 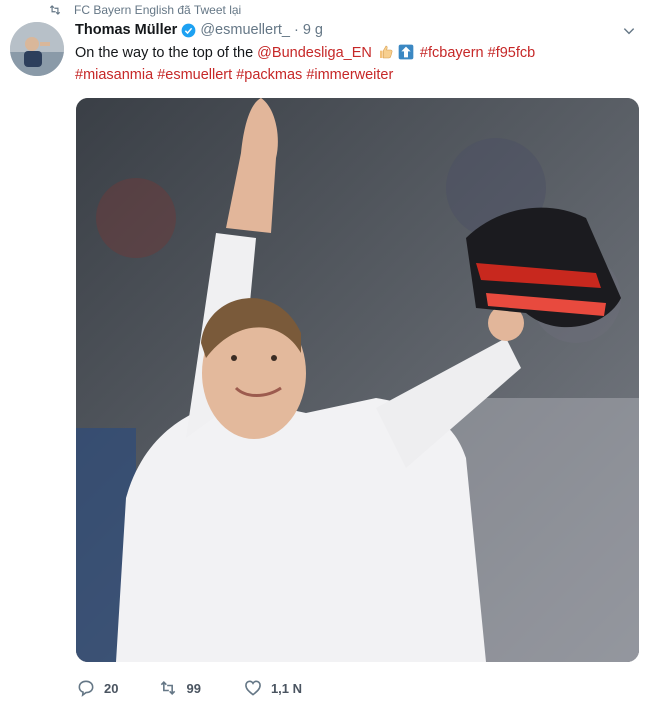 What do you see at coordinates (166, 53) in the screenshot?
I see `tweet-text-prefix: On the way to the top of the` at bounding box center [166, 53].